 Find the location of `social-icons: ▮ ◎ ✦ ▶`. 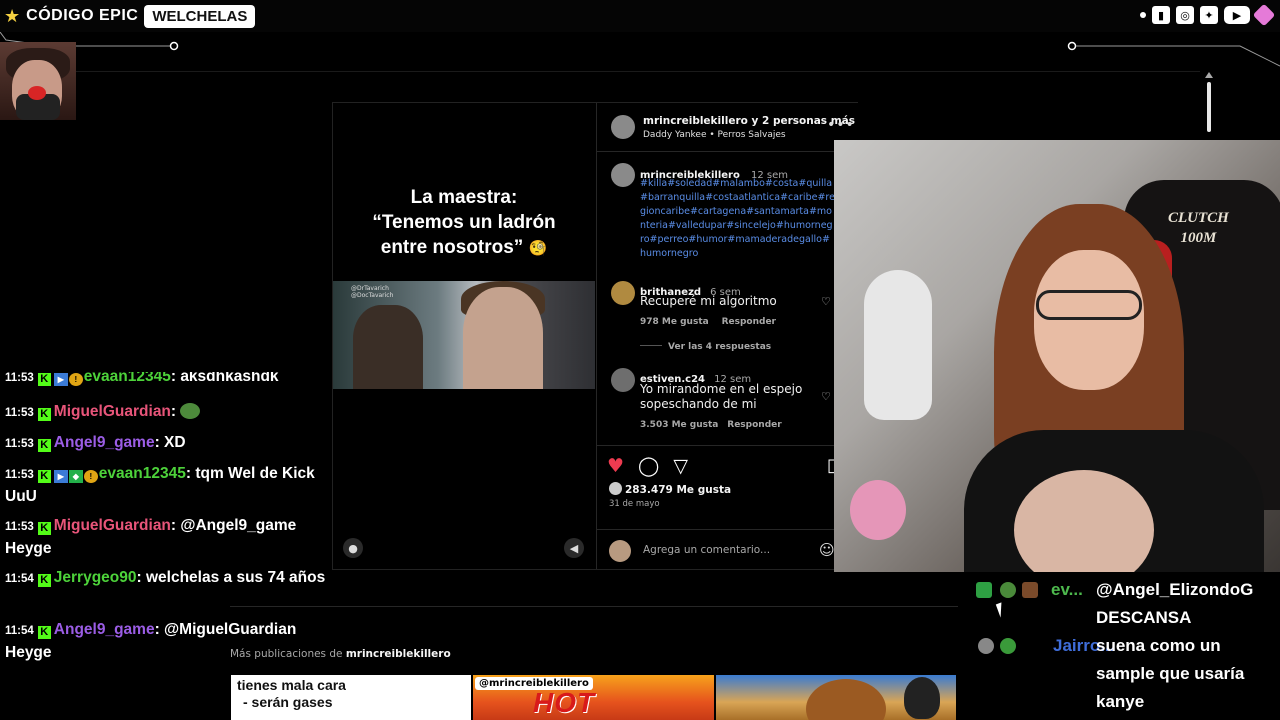

social-icons: ▮ ◎ ✦ ▶ is located at coordinates (1208, 15).